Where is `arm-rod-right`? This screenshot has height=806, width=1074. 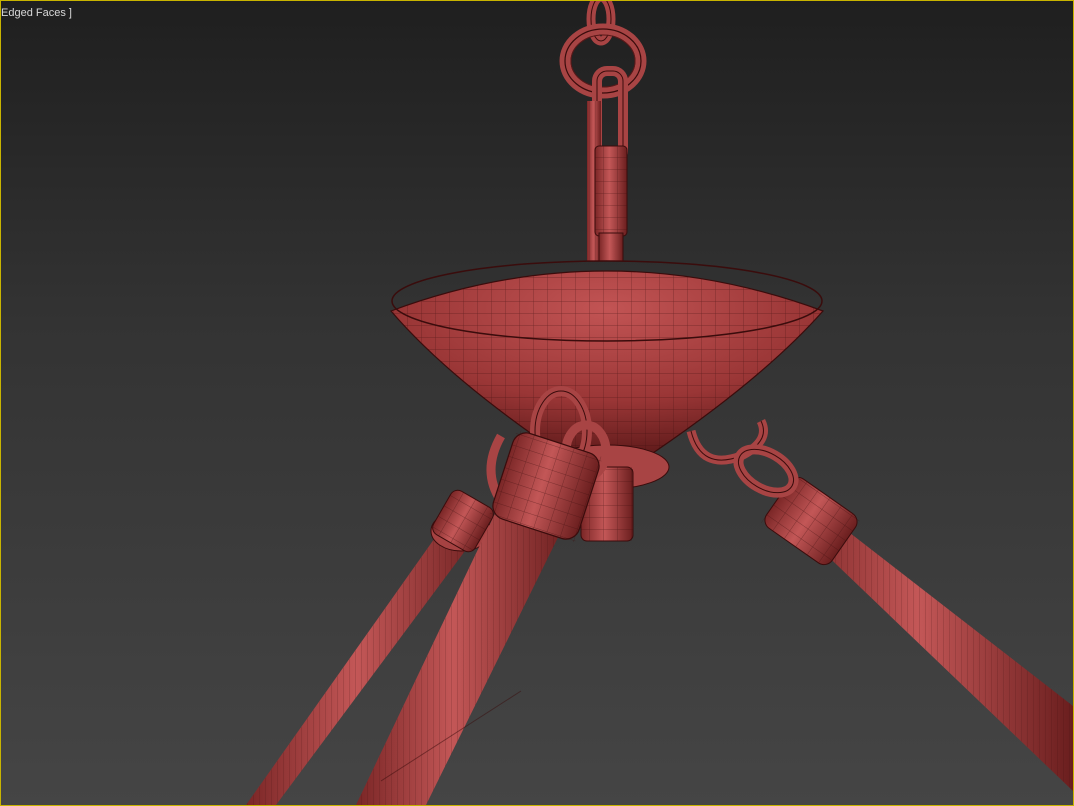 arm-rod-right is located at coordinates (917, 632).